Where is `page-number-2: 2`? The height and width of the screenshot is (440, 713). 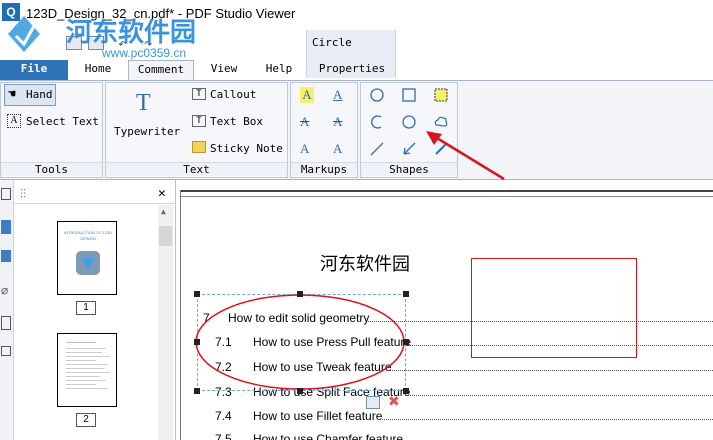 page-number-2: 2 is located at coordinates (86, 420).